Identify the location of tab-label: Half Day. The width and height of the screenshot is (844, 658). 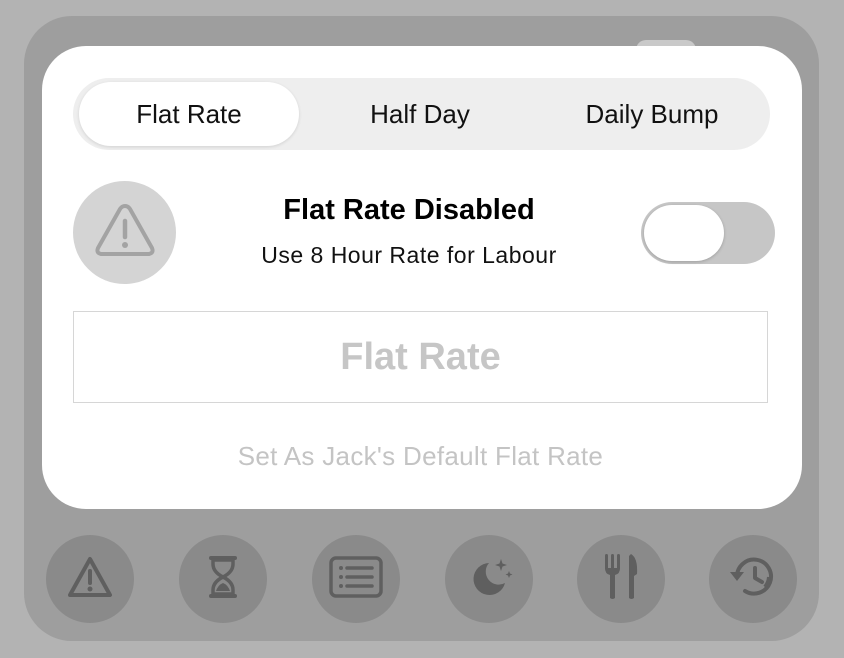
(420, 113).